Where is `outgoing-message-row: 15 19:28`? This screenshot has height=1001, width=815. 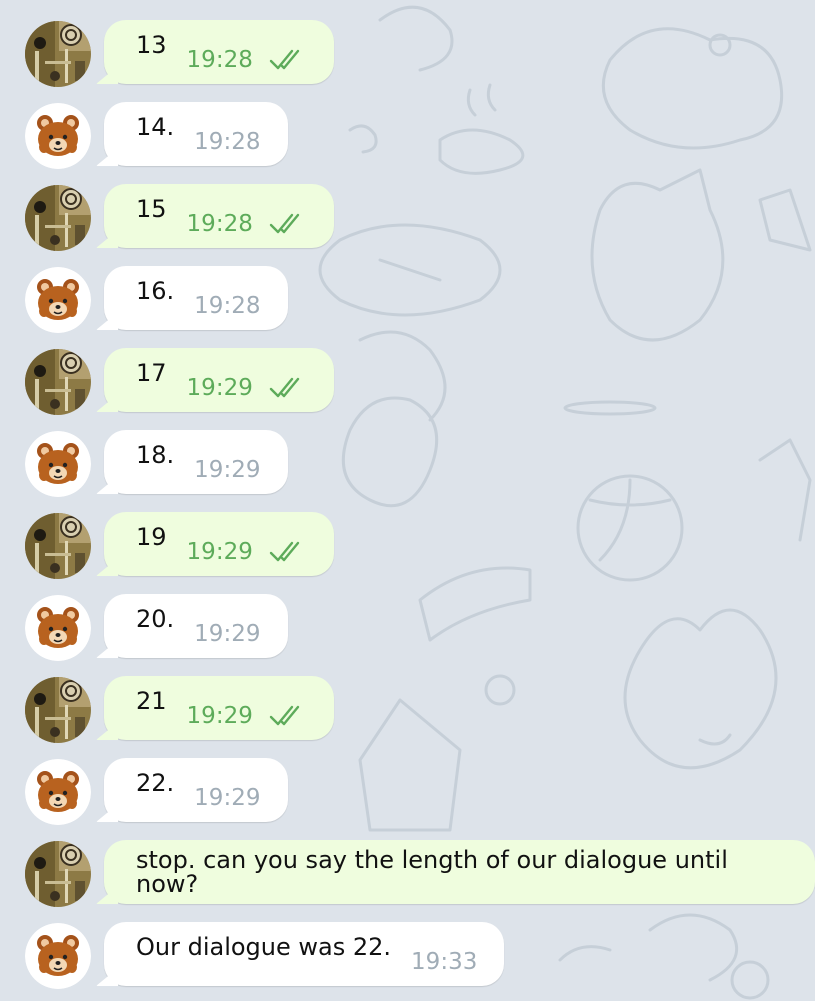 outgoing-message-row: 15 19:28 is located at coordinates (407, 218).